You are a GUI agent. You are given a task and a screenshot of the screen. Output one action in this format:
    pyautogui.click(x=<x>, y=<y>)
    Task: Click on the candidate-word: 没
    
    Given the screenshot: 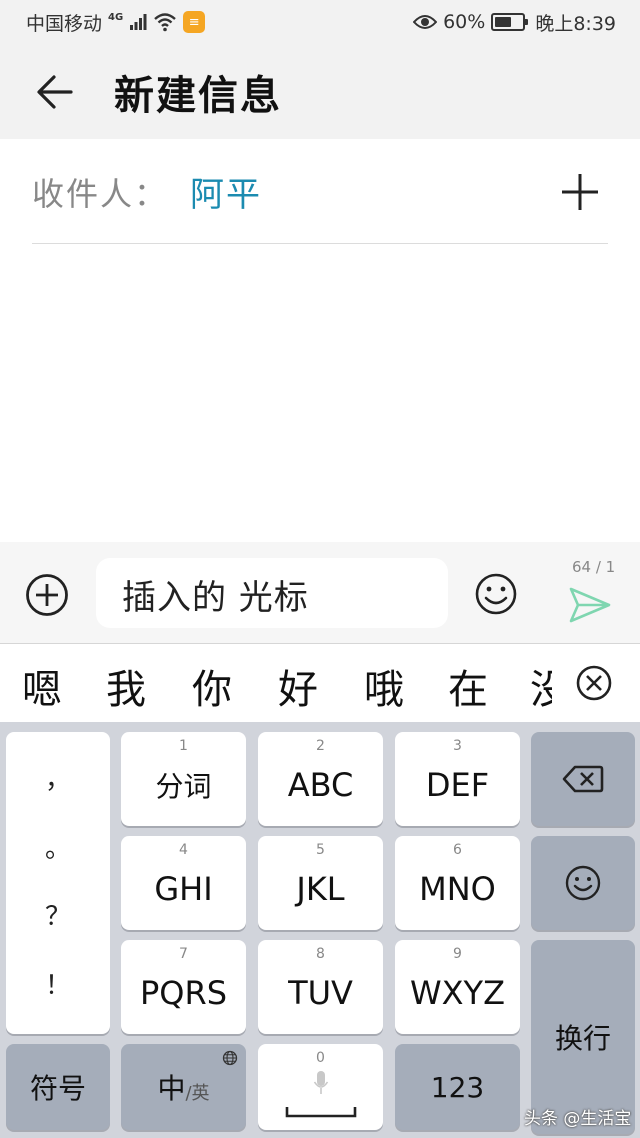 What is the action you would take?
    pyautogui.click(x=541, y=686)
    